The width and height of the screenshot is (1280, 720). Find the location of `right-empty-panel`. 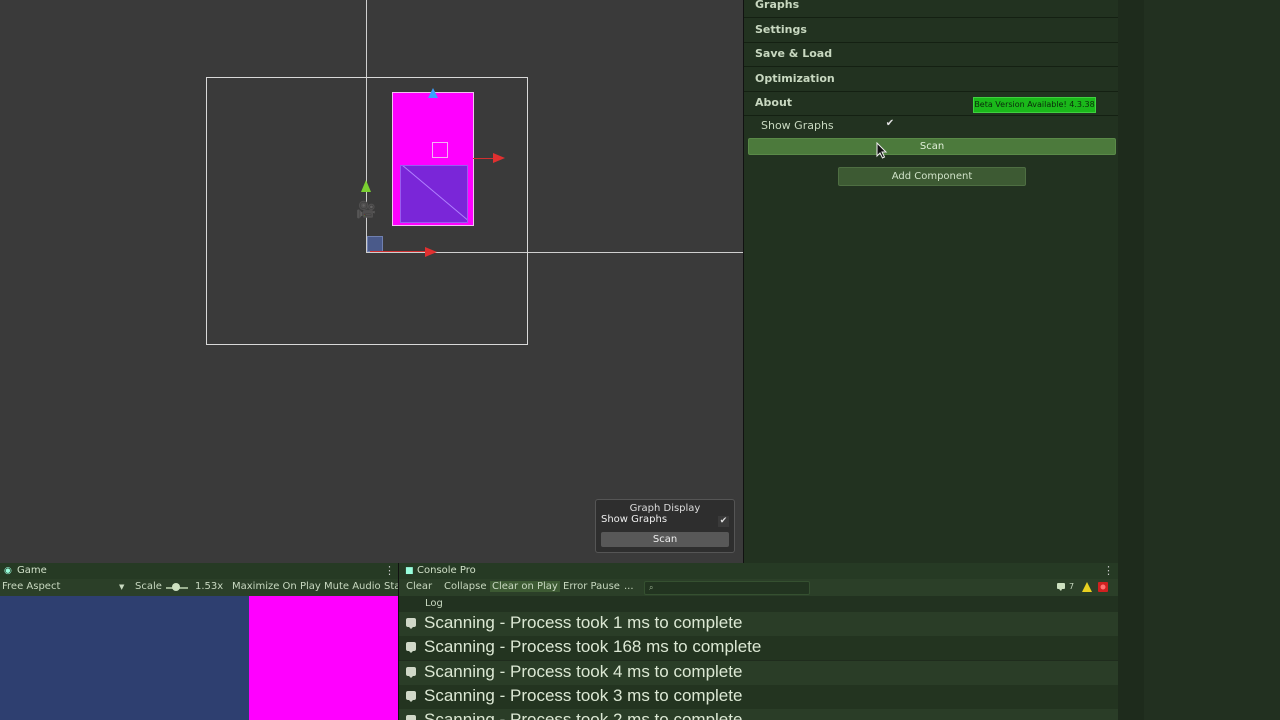

right-empty-panel is located at coordinates (1199, 360).